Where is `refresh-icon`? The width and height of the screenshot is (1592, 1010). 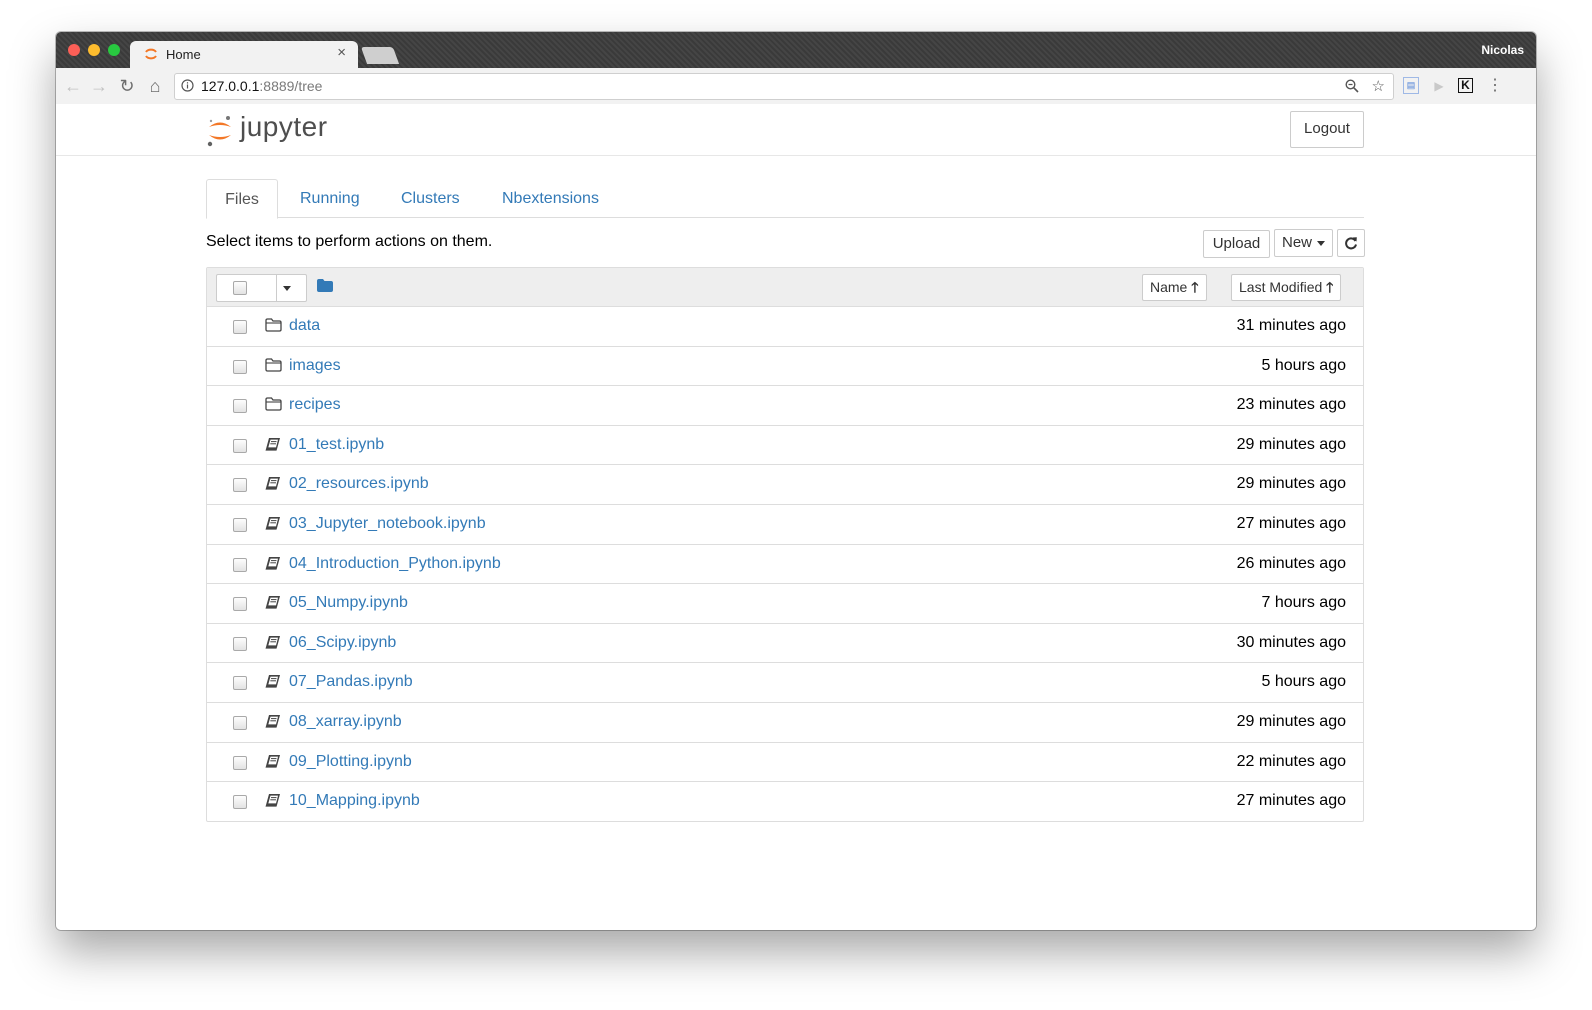 refresh-icon is located at coordinates (1351, 243).